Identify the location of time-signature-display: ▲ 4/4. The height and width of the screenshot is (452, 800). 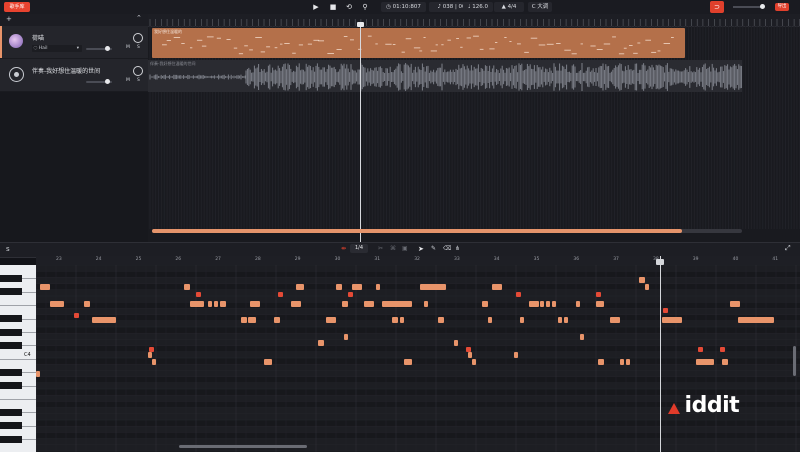
(509, 7).